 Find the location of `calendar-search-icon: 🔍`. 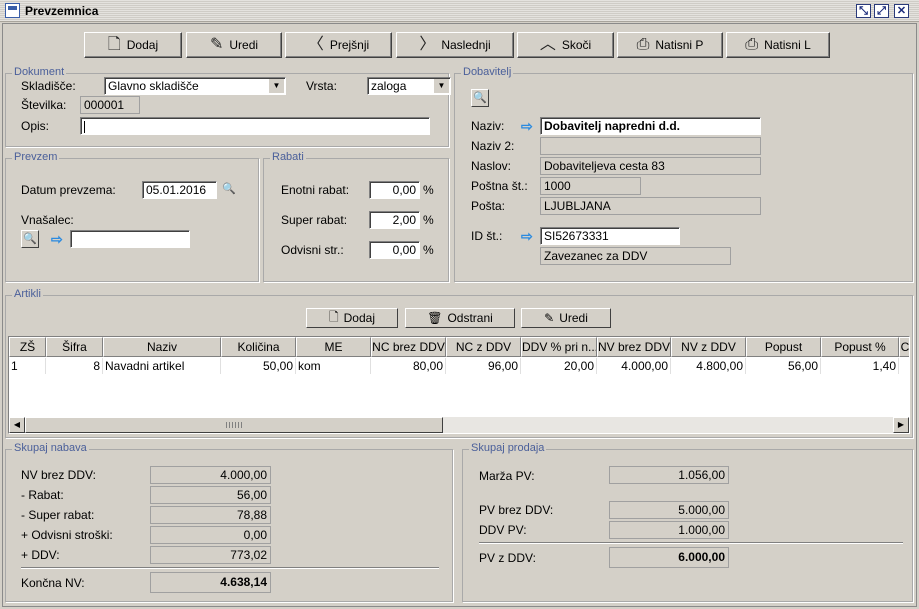

calendar-search-icon: 🔍 is located at coordinates (229, 190).